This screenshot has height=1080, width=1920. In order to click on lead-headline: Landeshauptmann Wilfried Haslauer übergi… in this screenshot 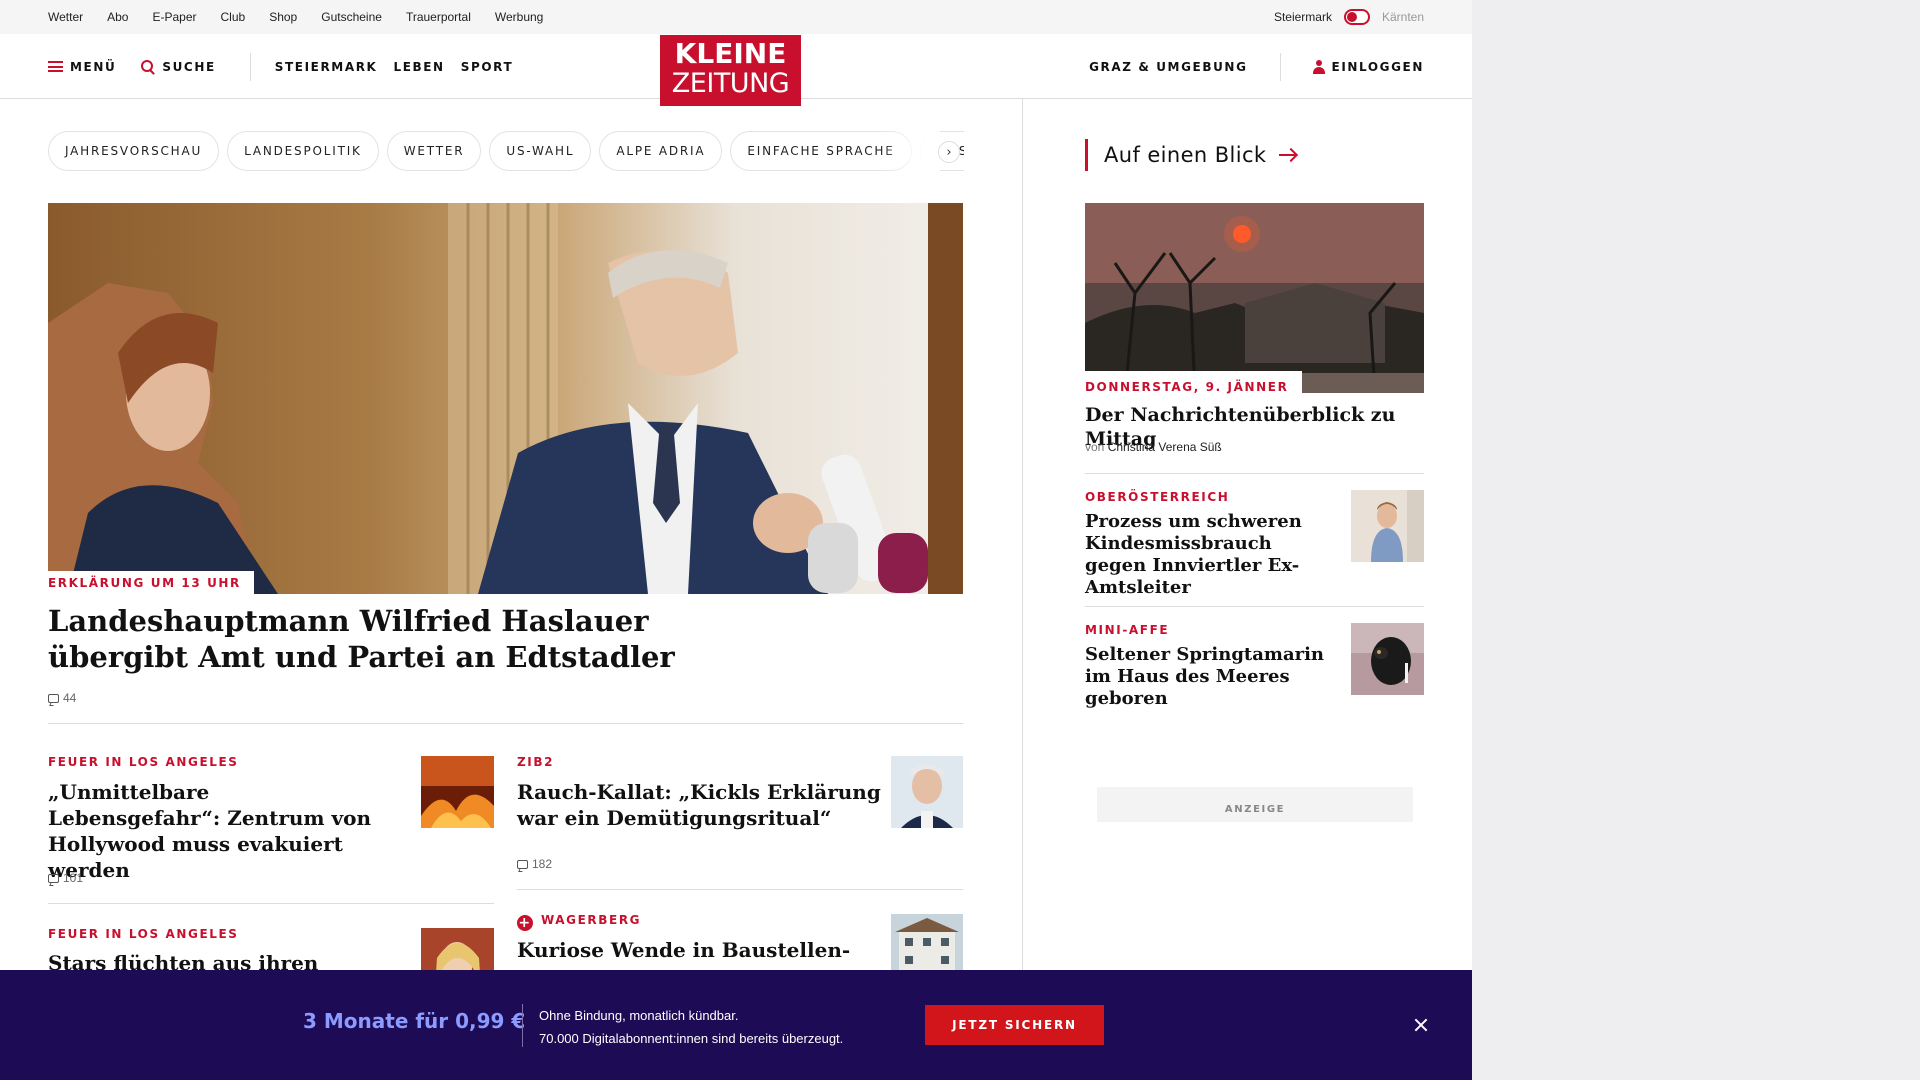, I will do `click(373, 639)`.